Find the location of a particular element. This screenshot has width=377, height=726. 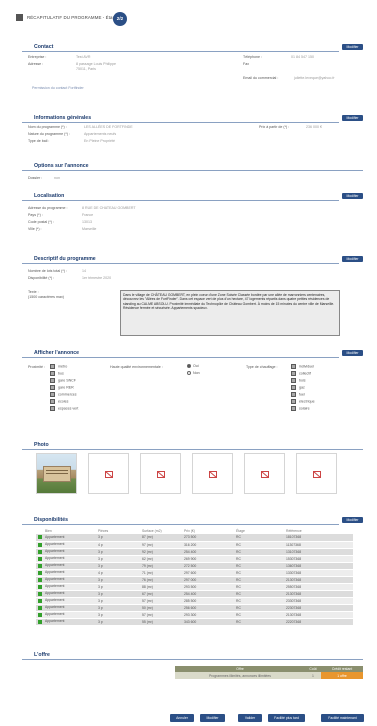

modify-dispo-button: Modifier is located at coordinates (352, 520).